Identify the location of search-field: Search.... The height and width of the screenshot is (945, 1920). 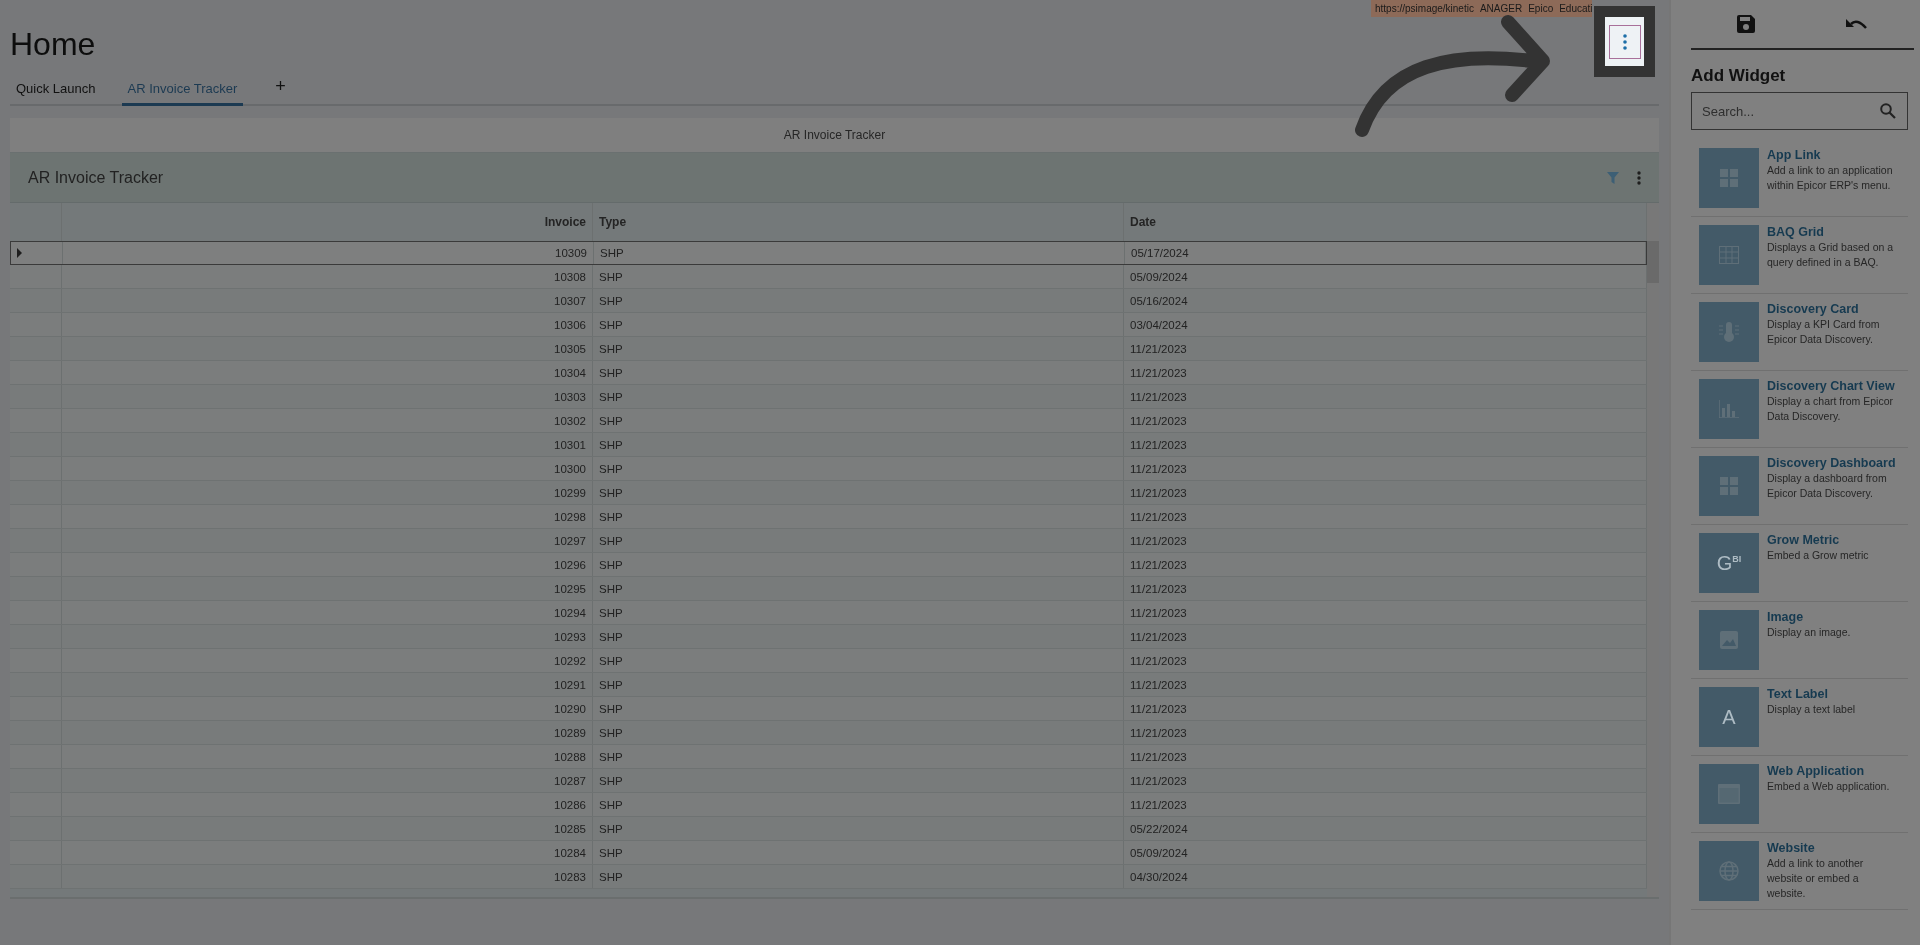
(1799, 111).